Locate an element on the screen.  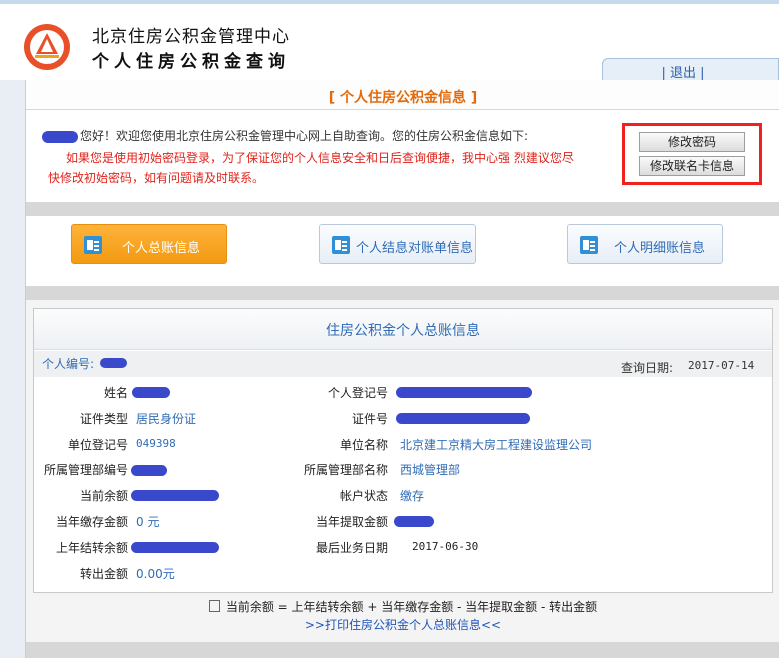
housing-fund-logo-icon is located at coordinates (47, 47).